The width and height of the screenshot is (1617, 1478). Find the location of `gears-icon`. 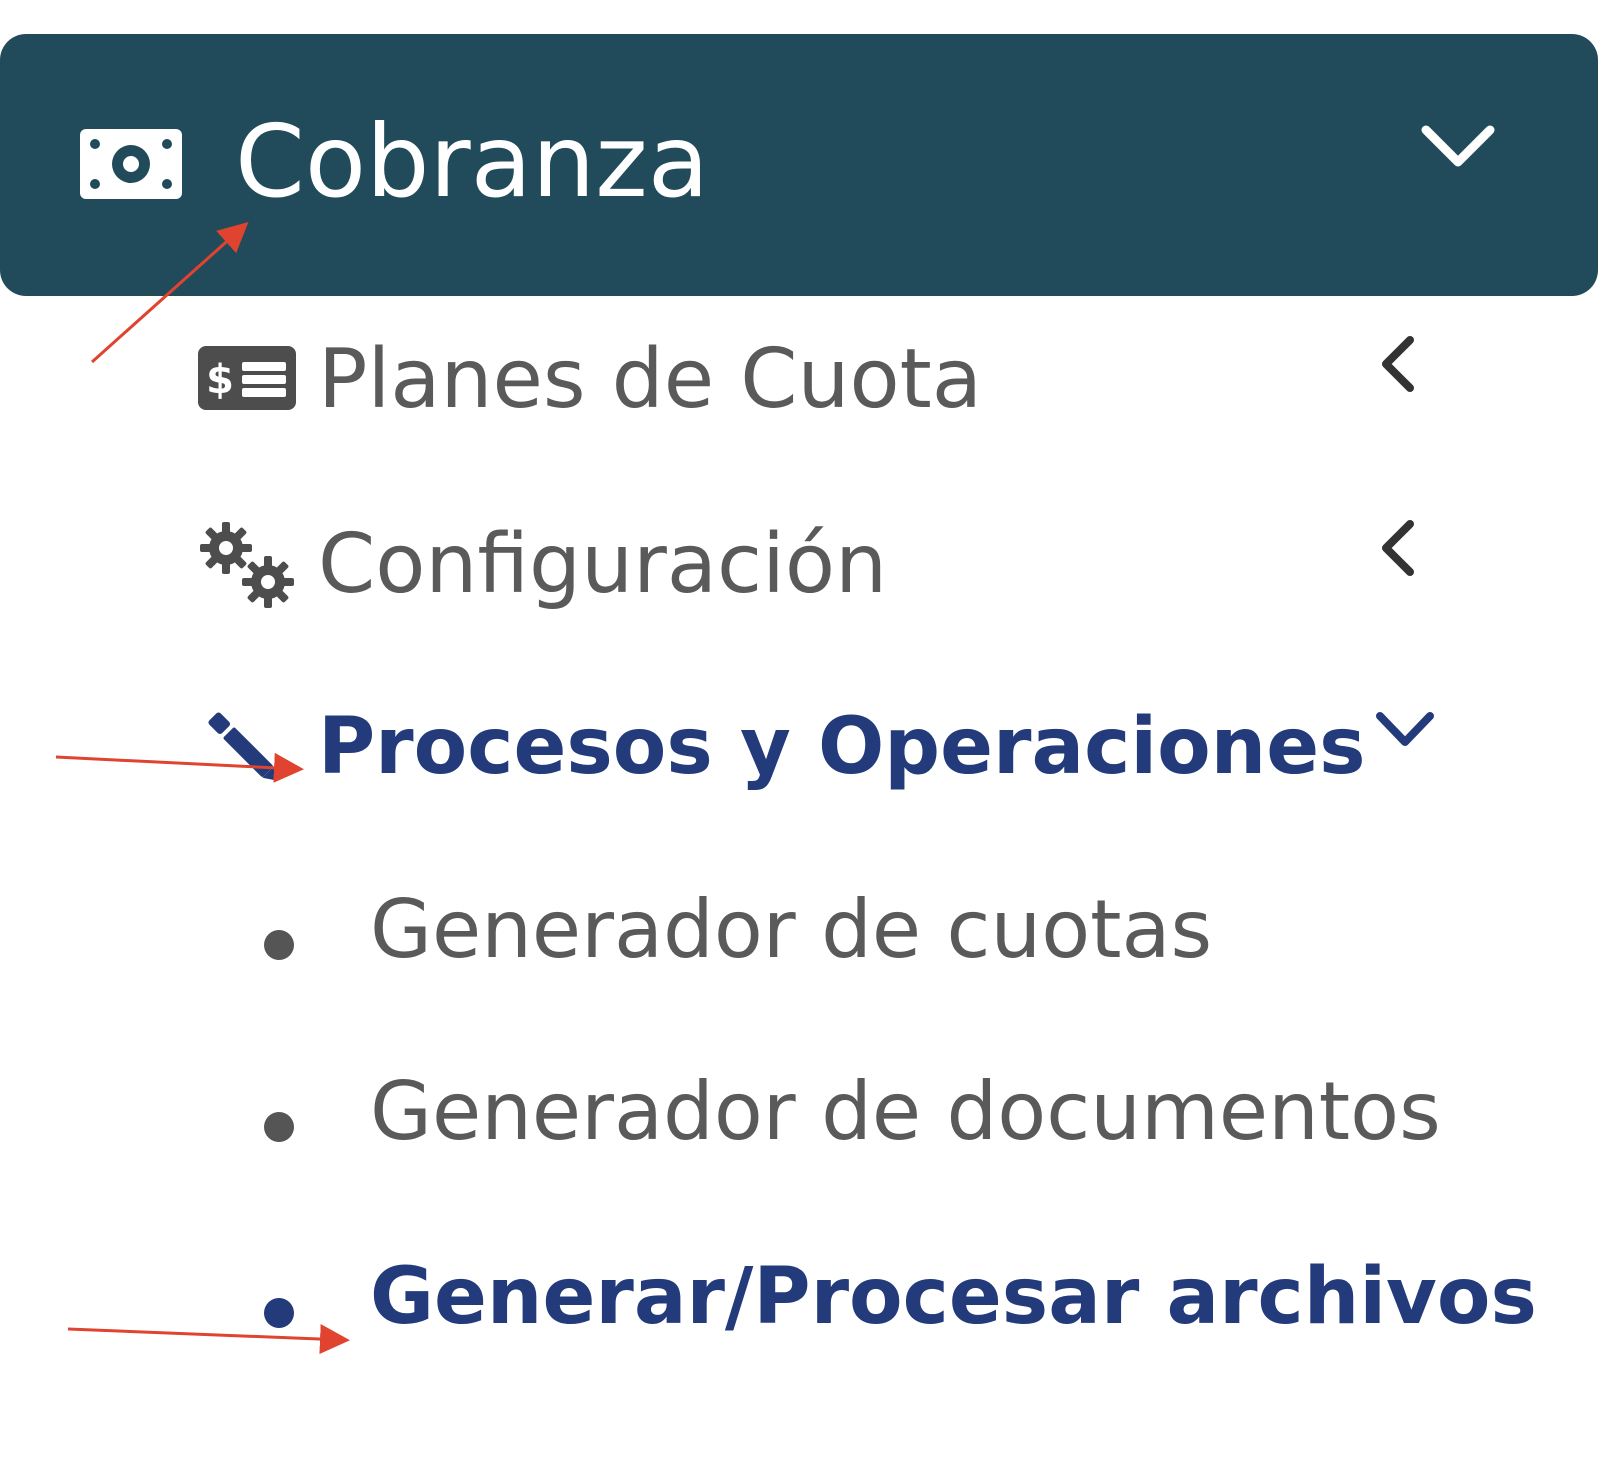

gears-icon is located at coordinates (247, 565).